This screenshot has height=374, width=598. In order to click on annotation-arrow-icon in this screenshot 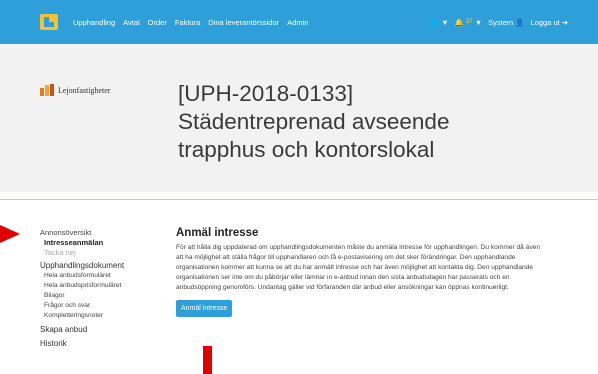, I will do `click(10, 234)`.